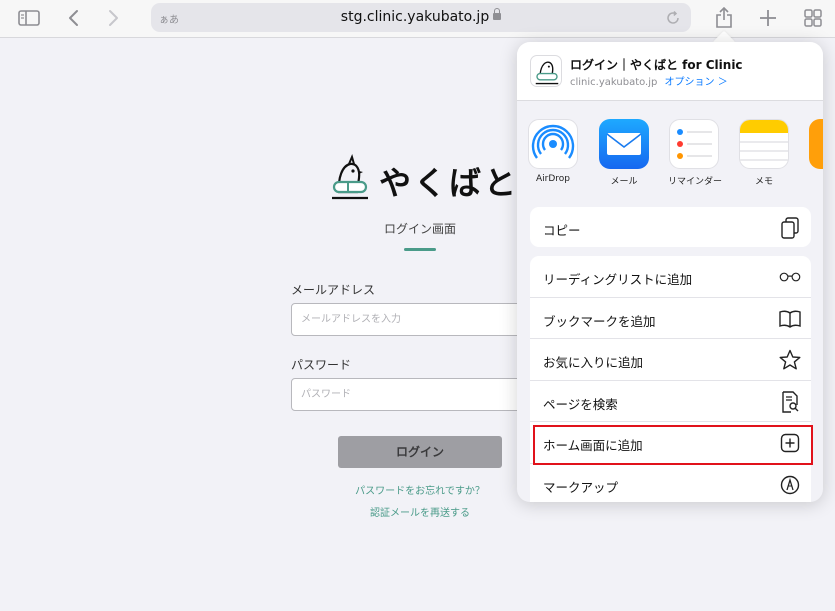 The image size is (835, 611). I want to click on mail-icon, so click(624, 144).